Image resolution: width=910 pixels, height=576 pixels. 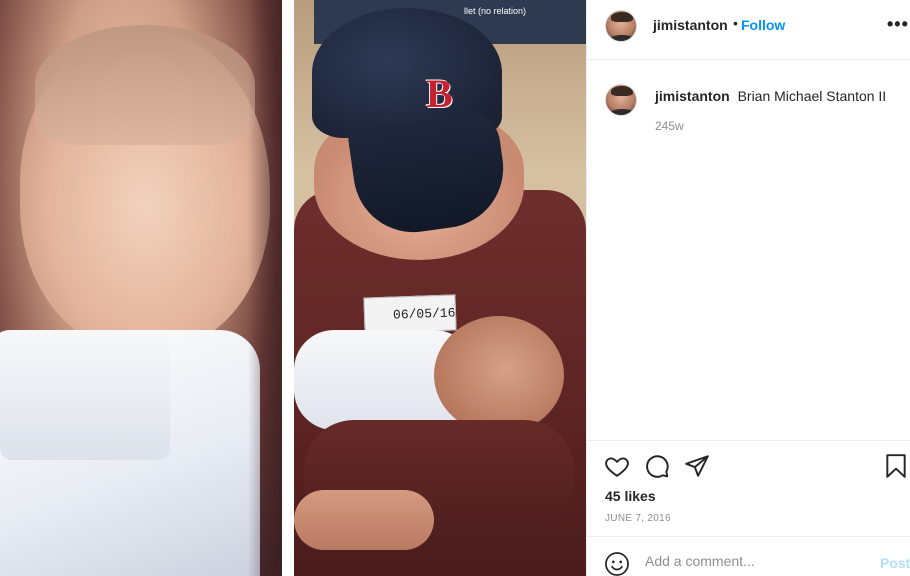 What do you see at coordinates (265, 288) in the screenshot?
I see `shadow-edge` at bounding box center [265, 288].